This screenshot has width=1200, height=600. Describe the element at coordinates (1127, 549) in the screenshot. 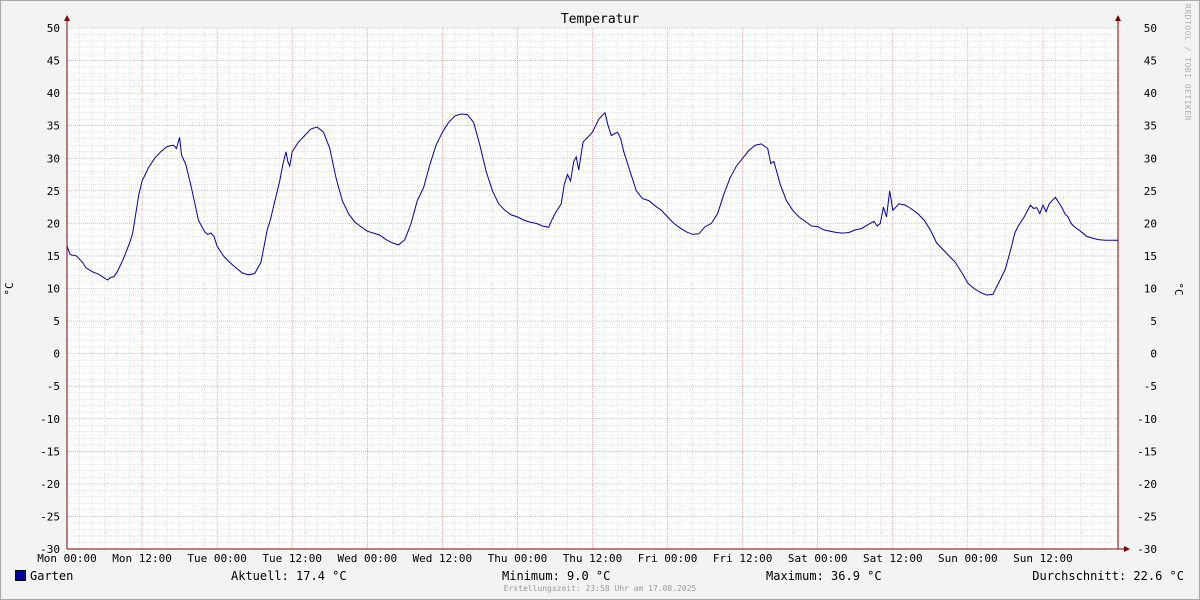

I see `x-axis-arrow` at that location.